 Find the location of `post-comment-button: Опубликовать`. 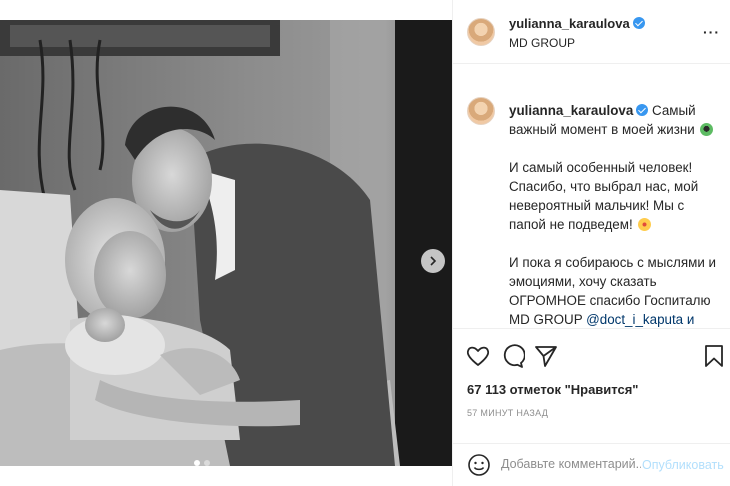

post-comment-button: Опубликовать is located at coordinates (683, 465).